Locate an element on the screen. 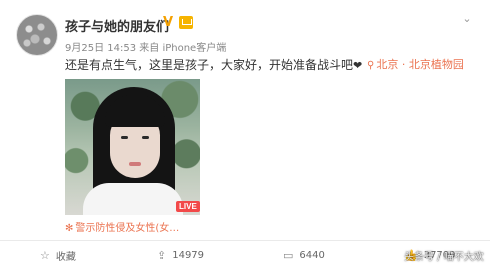 The height and width of the screenshot is (268, 490). post-meta: 9月25日 14:53 来自 iPhone客户端 is located at coordinates (145, 46).